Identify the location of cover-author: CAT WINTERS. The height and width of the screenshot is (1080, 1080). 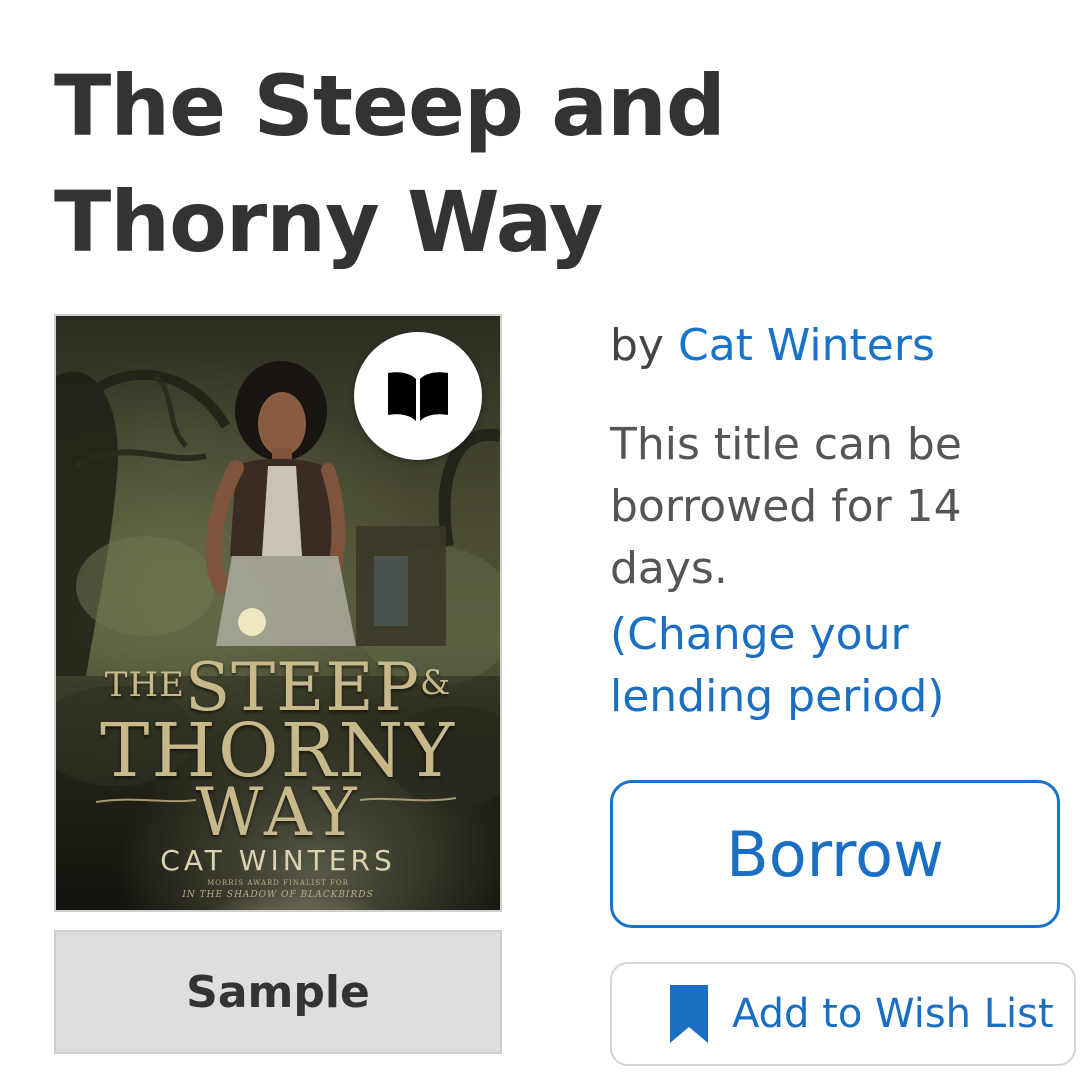
(278, 860).